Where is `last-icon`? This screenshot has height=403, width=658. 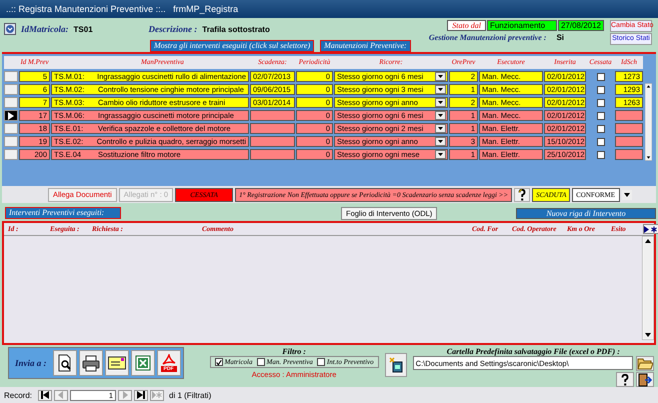
last-icon is located at coordinates (141, 395).